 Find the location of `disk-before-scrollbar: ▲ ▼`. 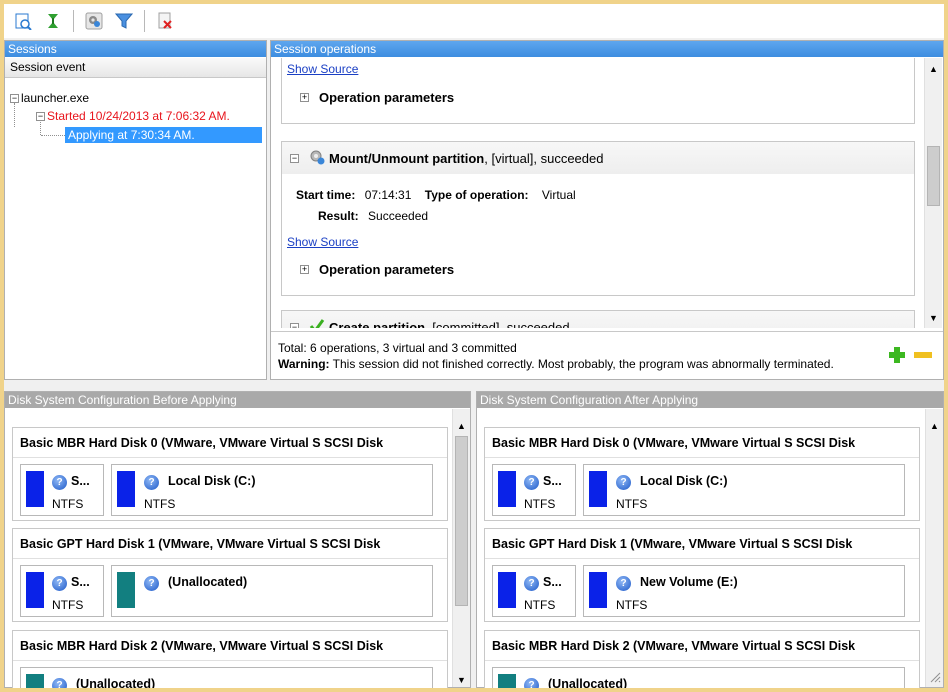

disk-before-scrollbar: ▲ ▼ is located at coordinates (461, 548).